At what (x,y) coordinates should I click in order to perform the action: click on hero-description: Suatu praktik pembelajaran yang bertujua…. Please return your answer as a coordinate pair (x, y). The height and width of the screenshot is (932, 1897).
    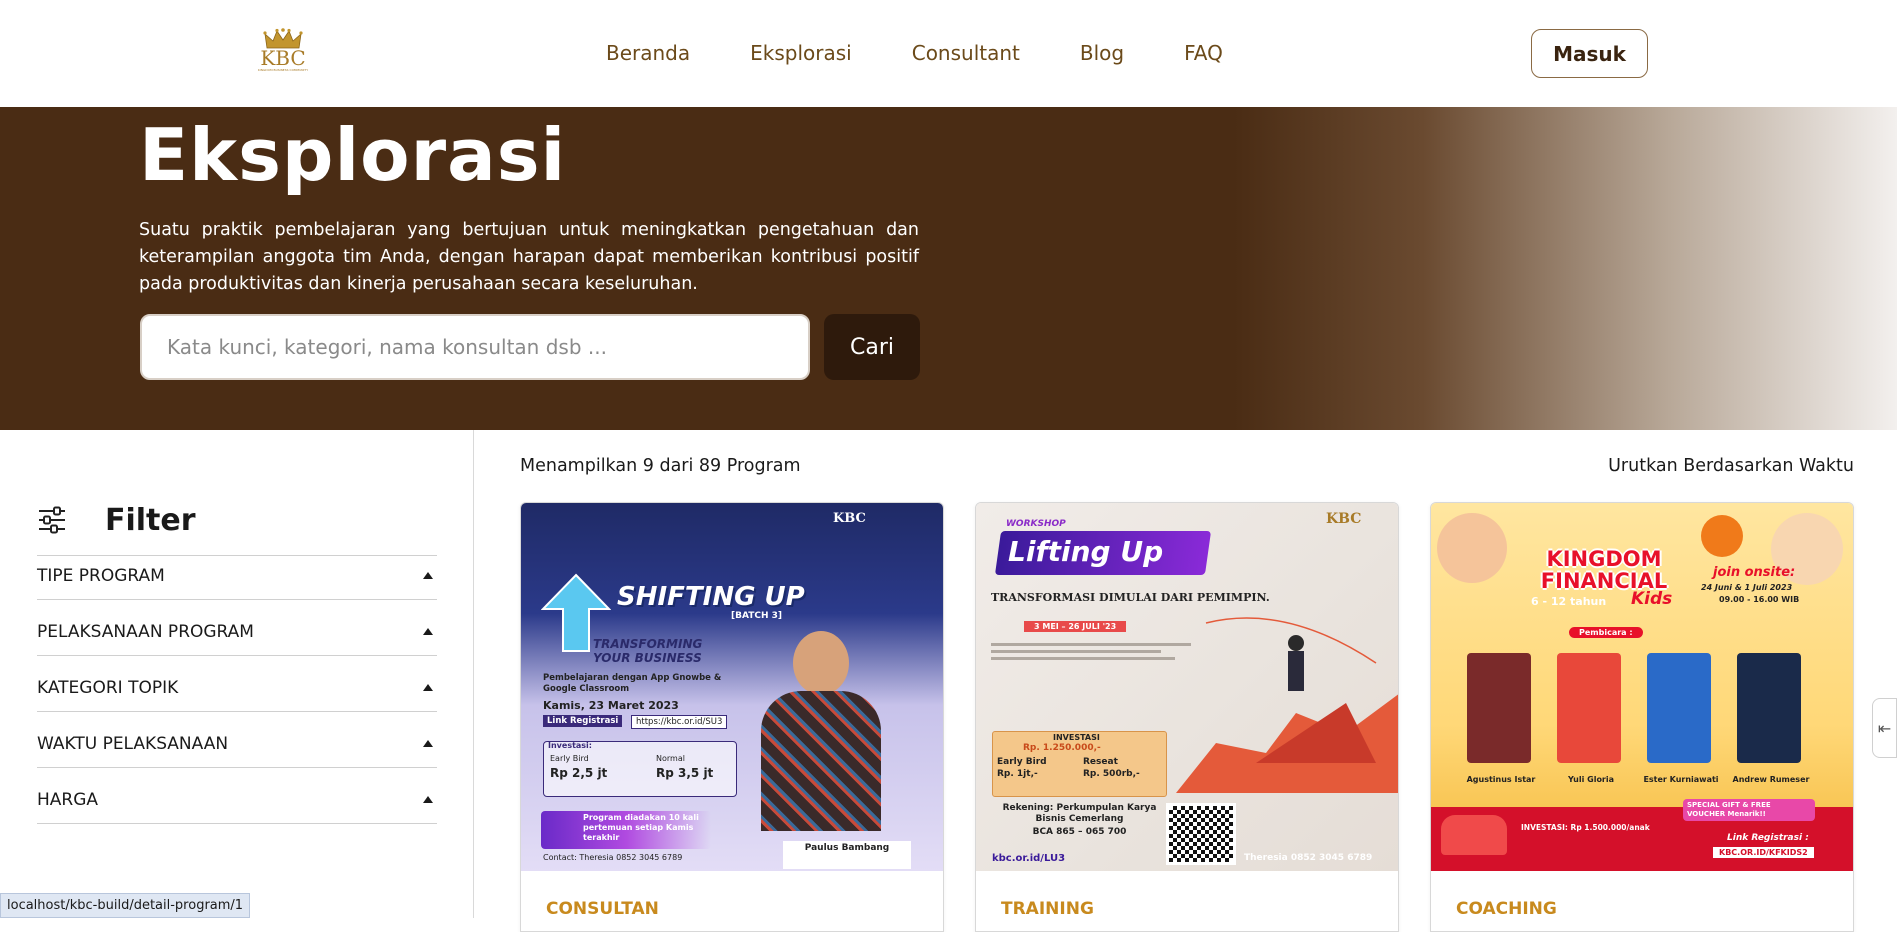
    Looking at the image, I should click on (529, 257).